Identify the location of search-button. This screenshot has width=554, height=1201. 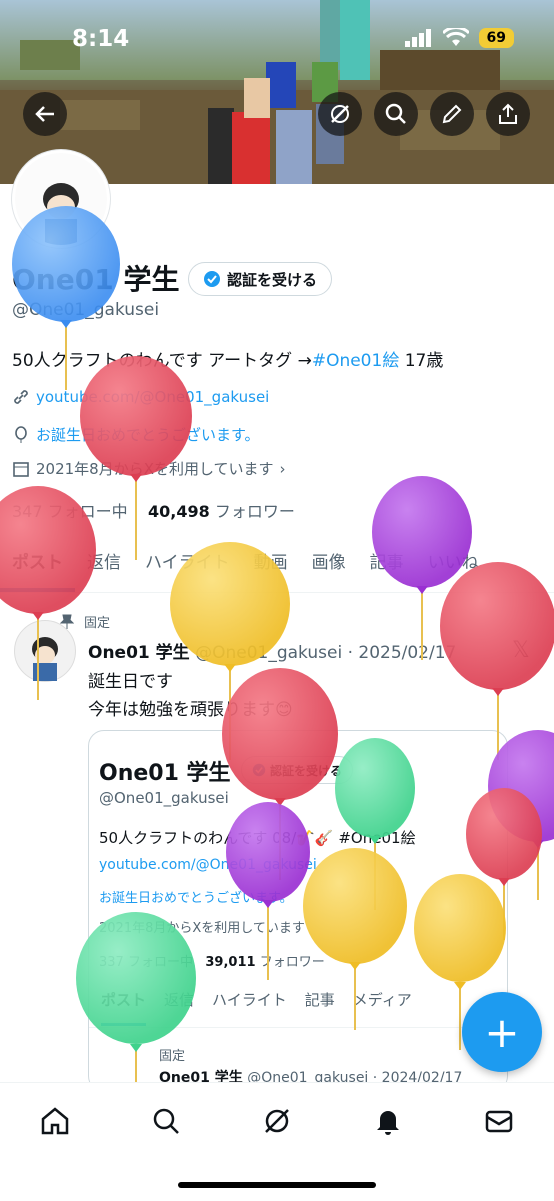
(396, 114).